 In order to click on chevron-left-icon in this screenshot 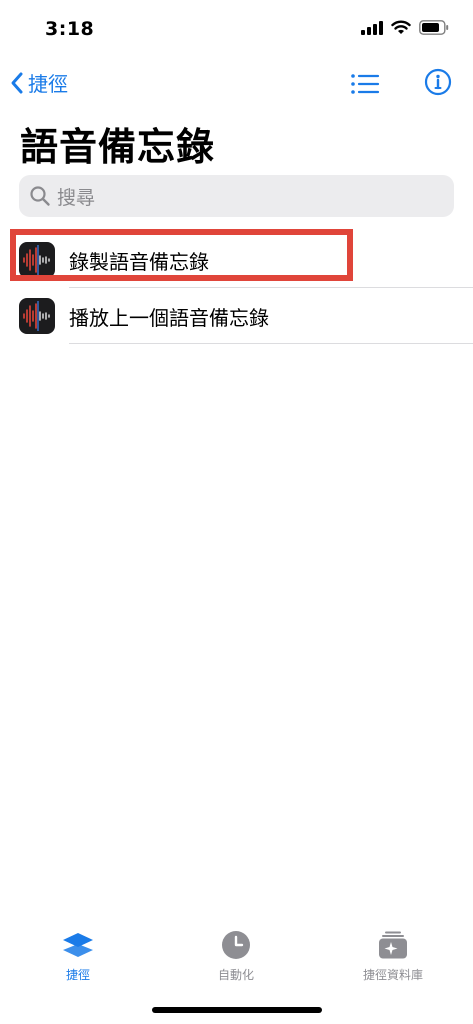, I will do `click(17, 82)`.